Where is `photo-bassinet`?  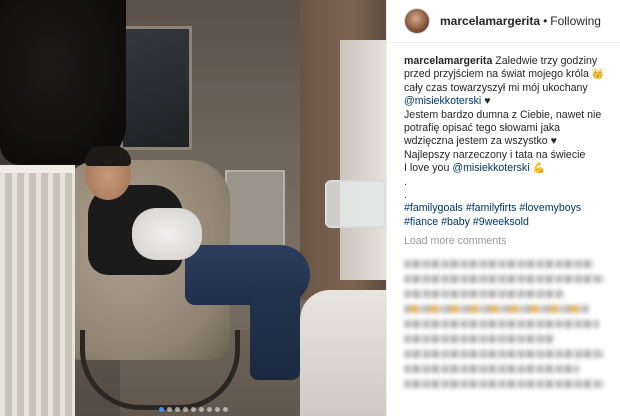
photo-bassinet is located at coordinates (355, 204).